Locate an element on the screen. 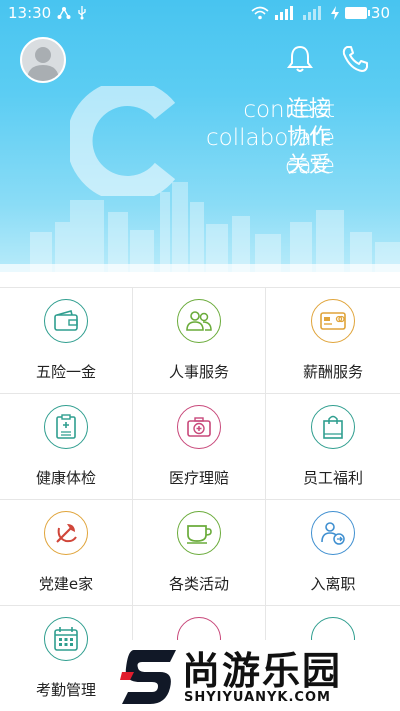  menu-item-employee-benefits: 员工福利 is located at coordinates (333, 447).